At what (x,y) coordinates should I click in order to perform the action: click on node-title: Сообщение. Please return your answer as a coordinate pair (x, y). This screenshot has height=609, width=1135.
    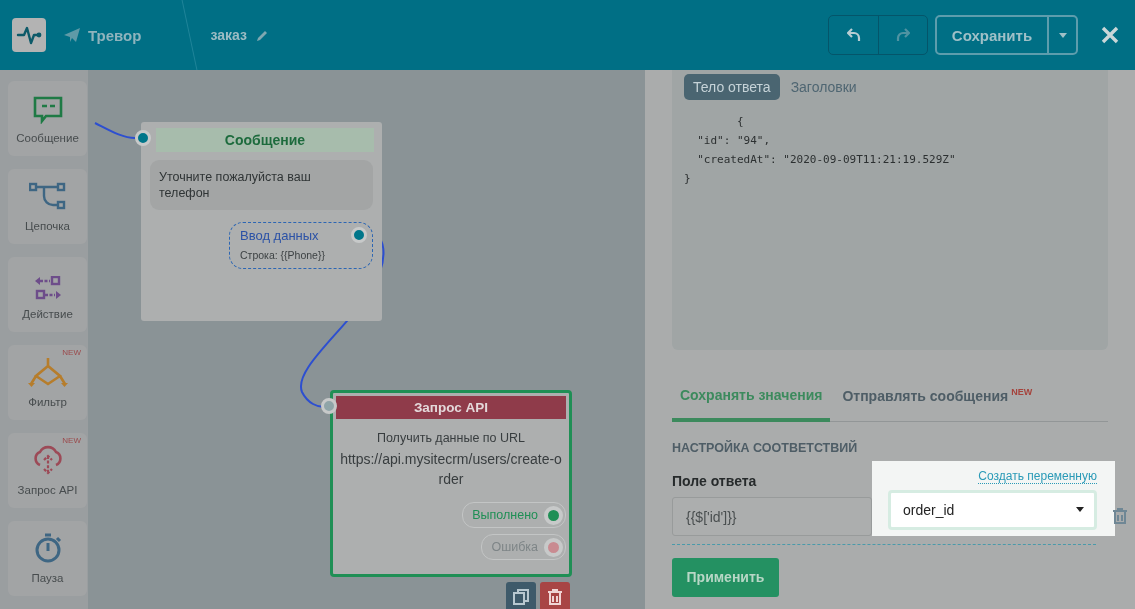
    Looking at the image, I should click on (265, 140).